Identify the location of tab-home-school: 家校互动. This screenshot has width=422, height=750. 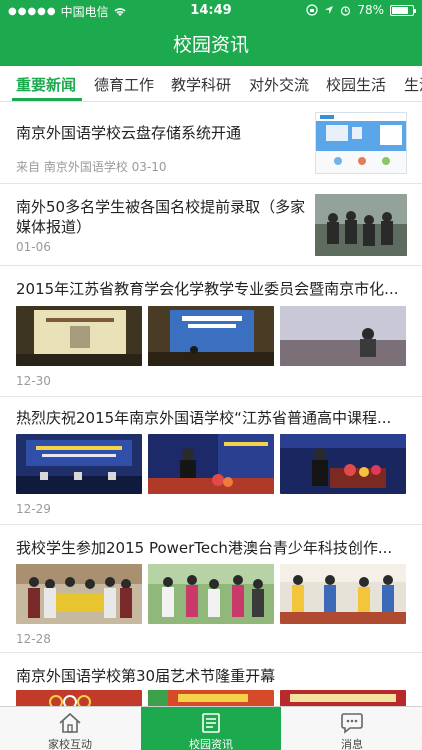
(70, 728).